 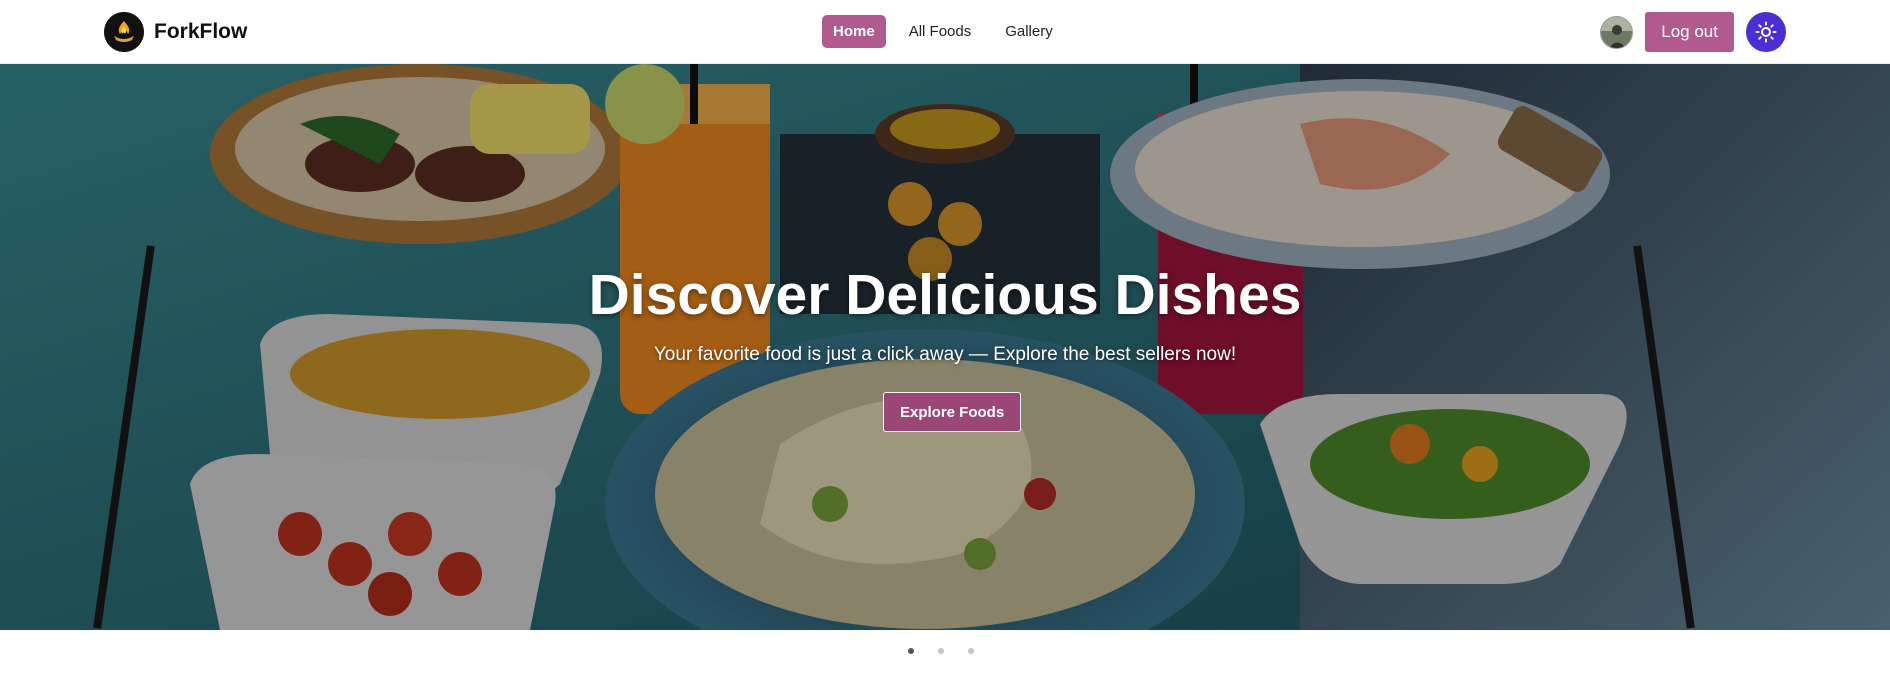 I want to click on brand: ForkFlow, so click(x=175, y=32).